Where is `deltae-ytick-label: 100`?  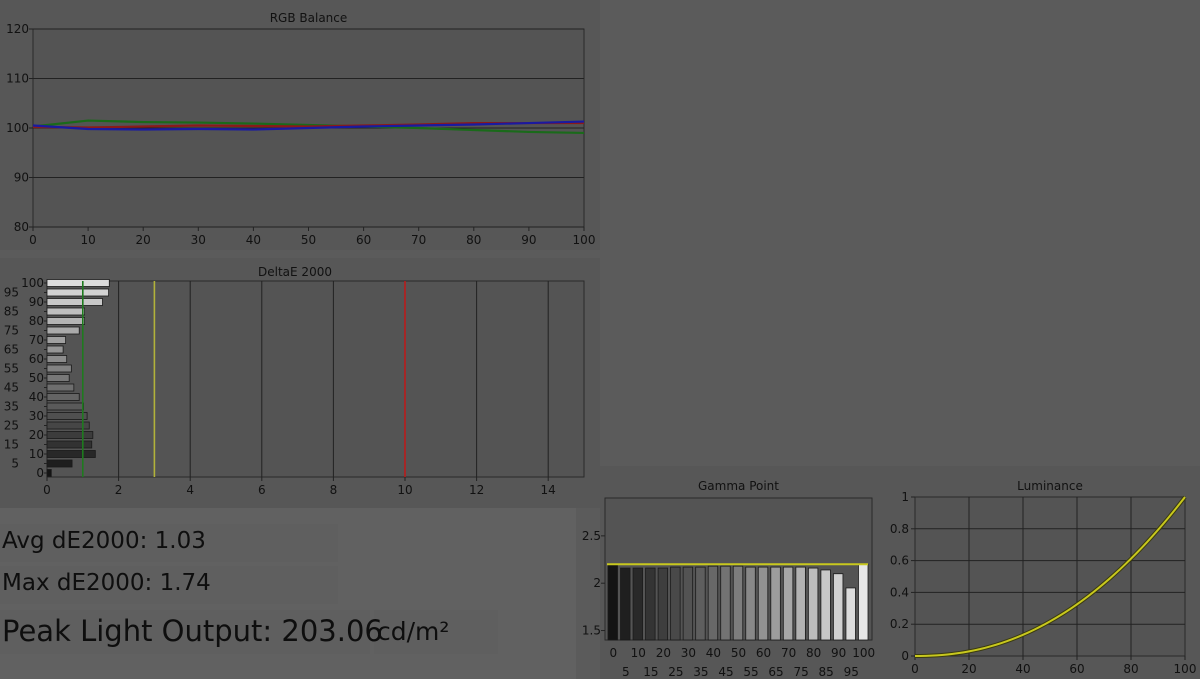 deltae-ytick-label: 100 is located at coordinates (32, 283).